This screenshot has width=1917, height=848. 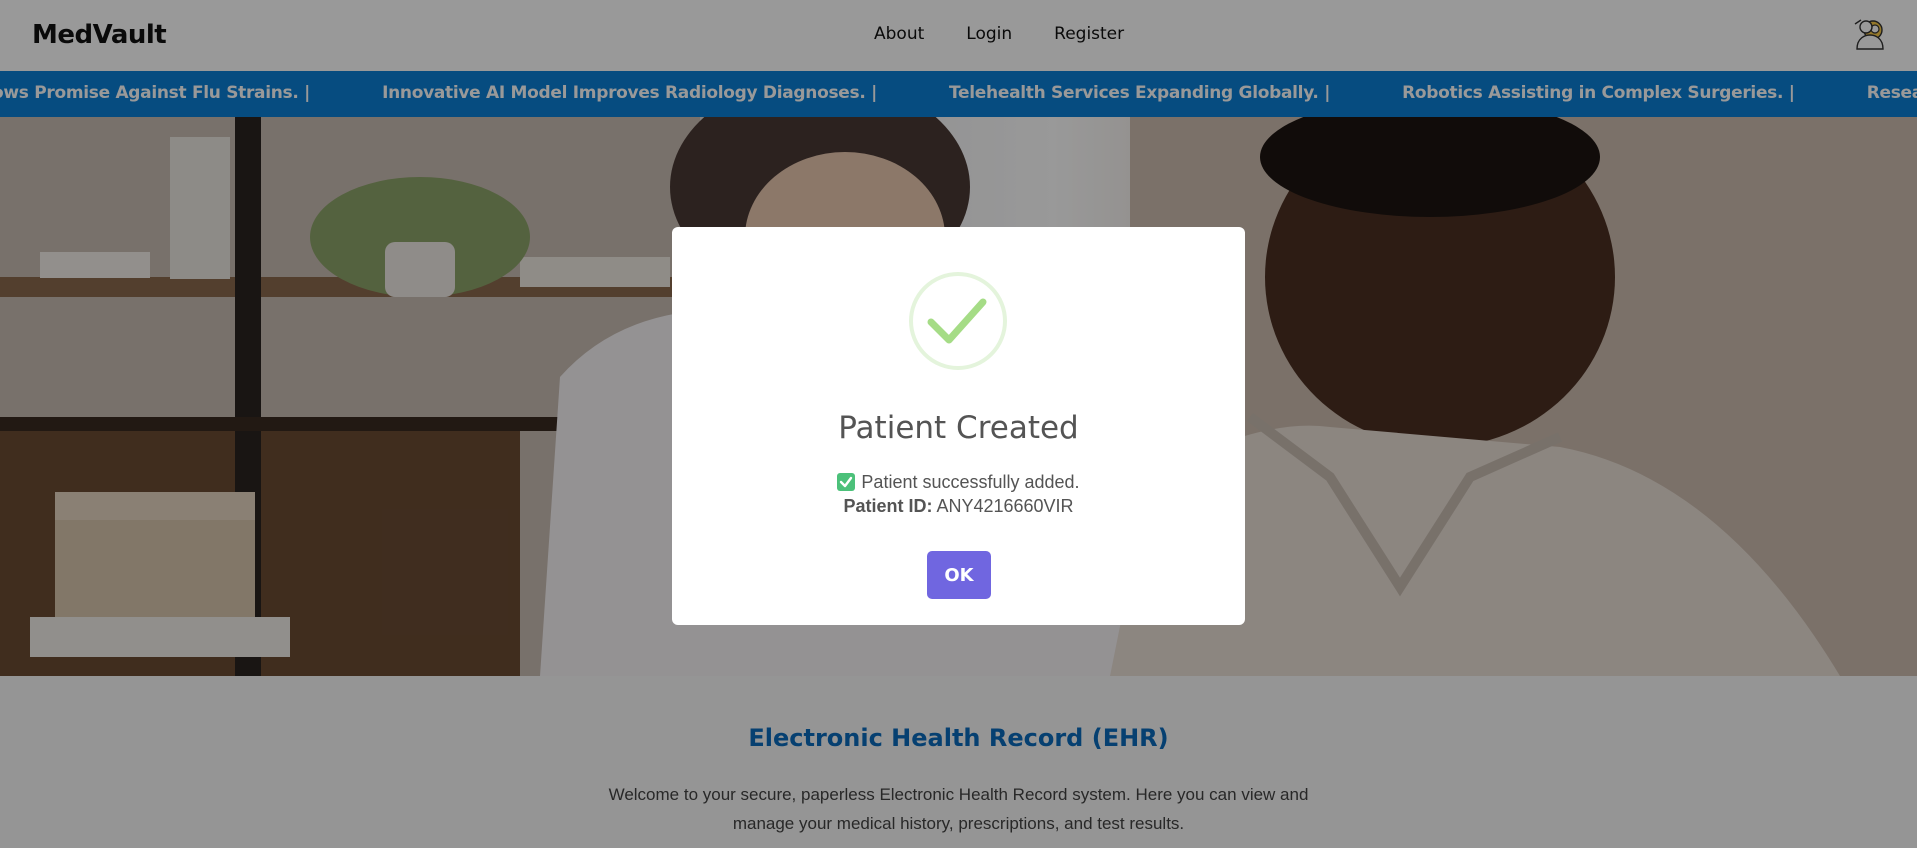 What do you see at coordinates (888, 506) in the screenshot?
I see `patient-id-label: Patient ID:` at bounding box center [888, 506].